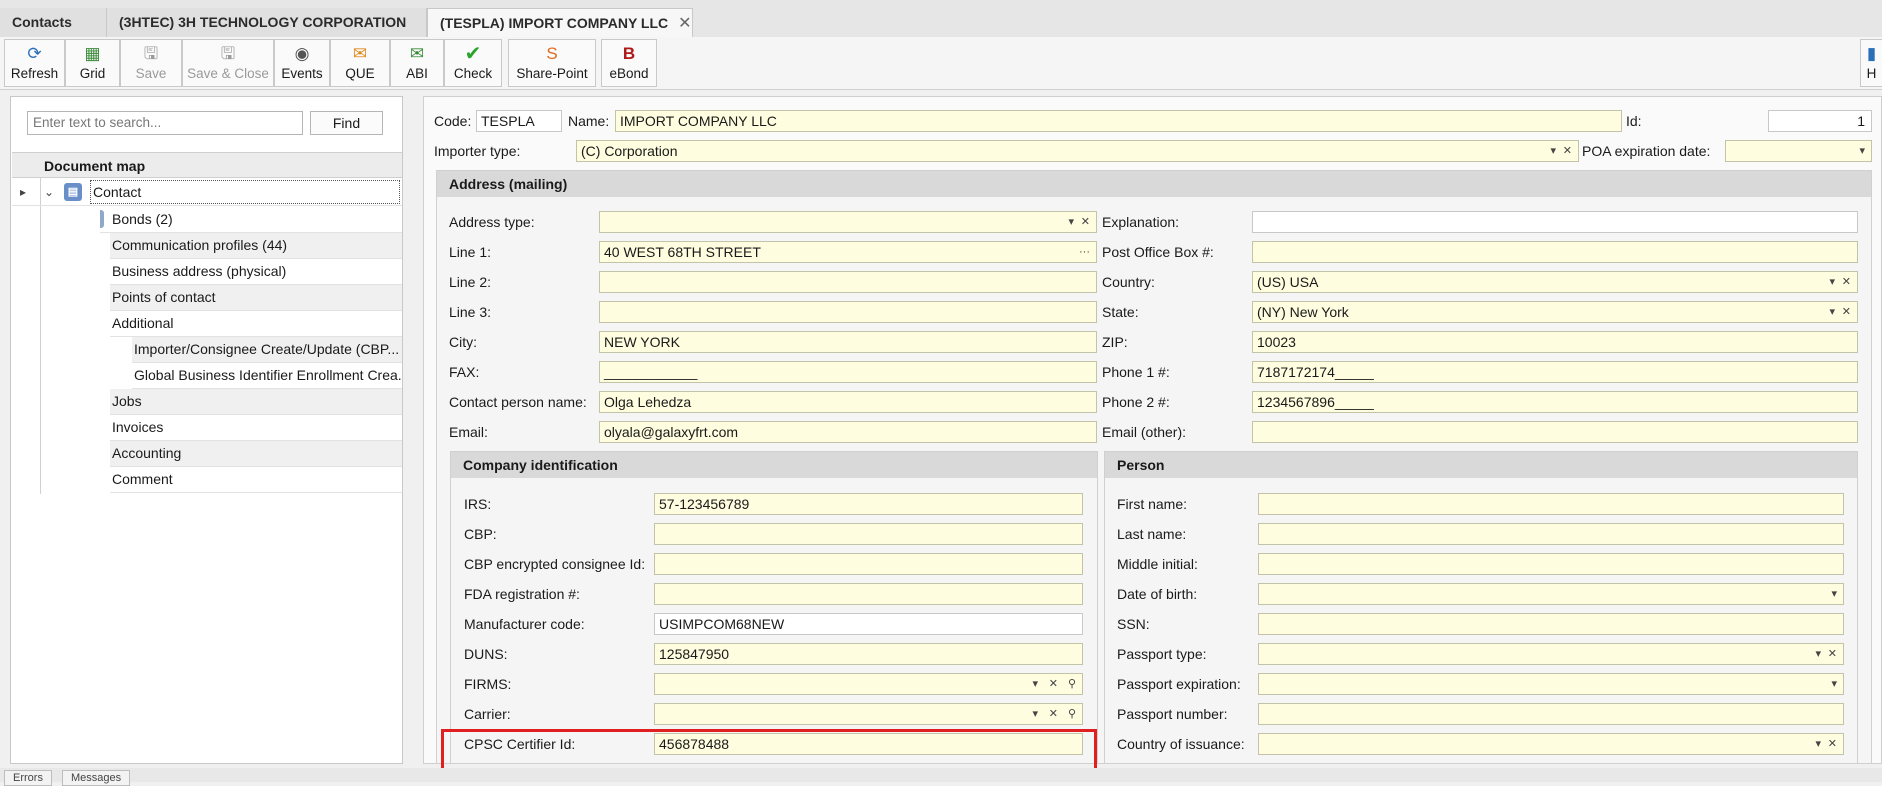  I want to click on country-select: (US) USA ▾ ✕, so click(1555, 282).